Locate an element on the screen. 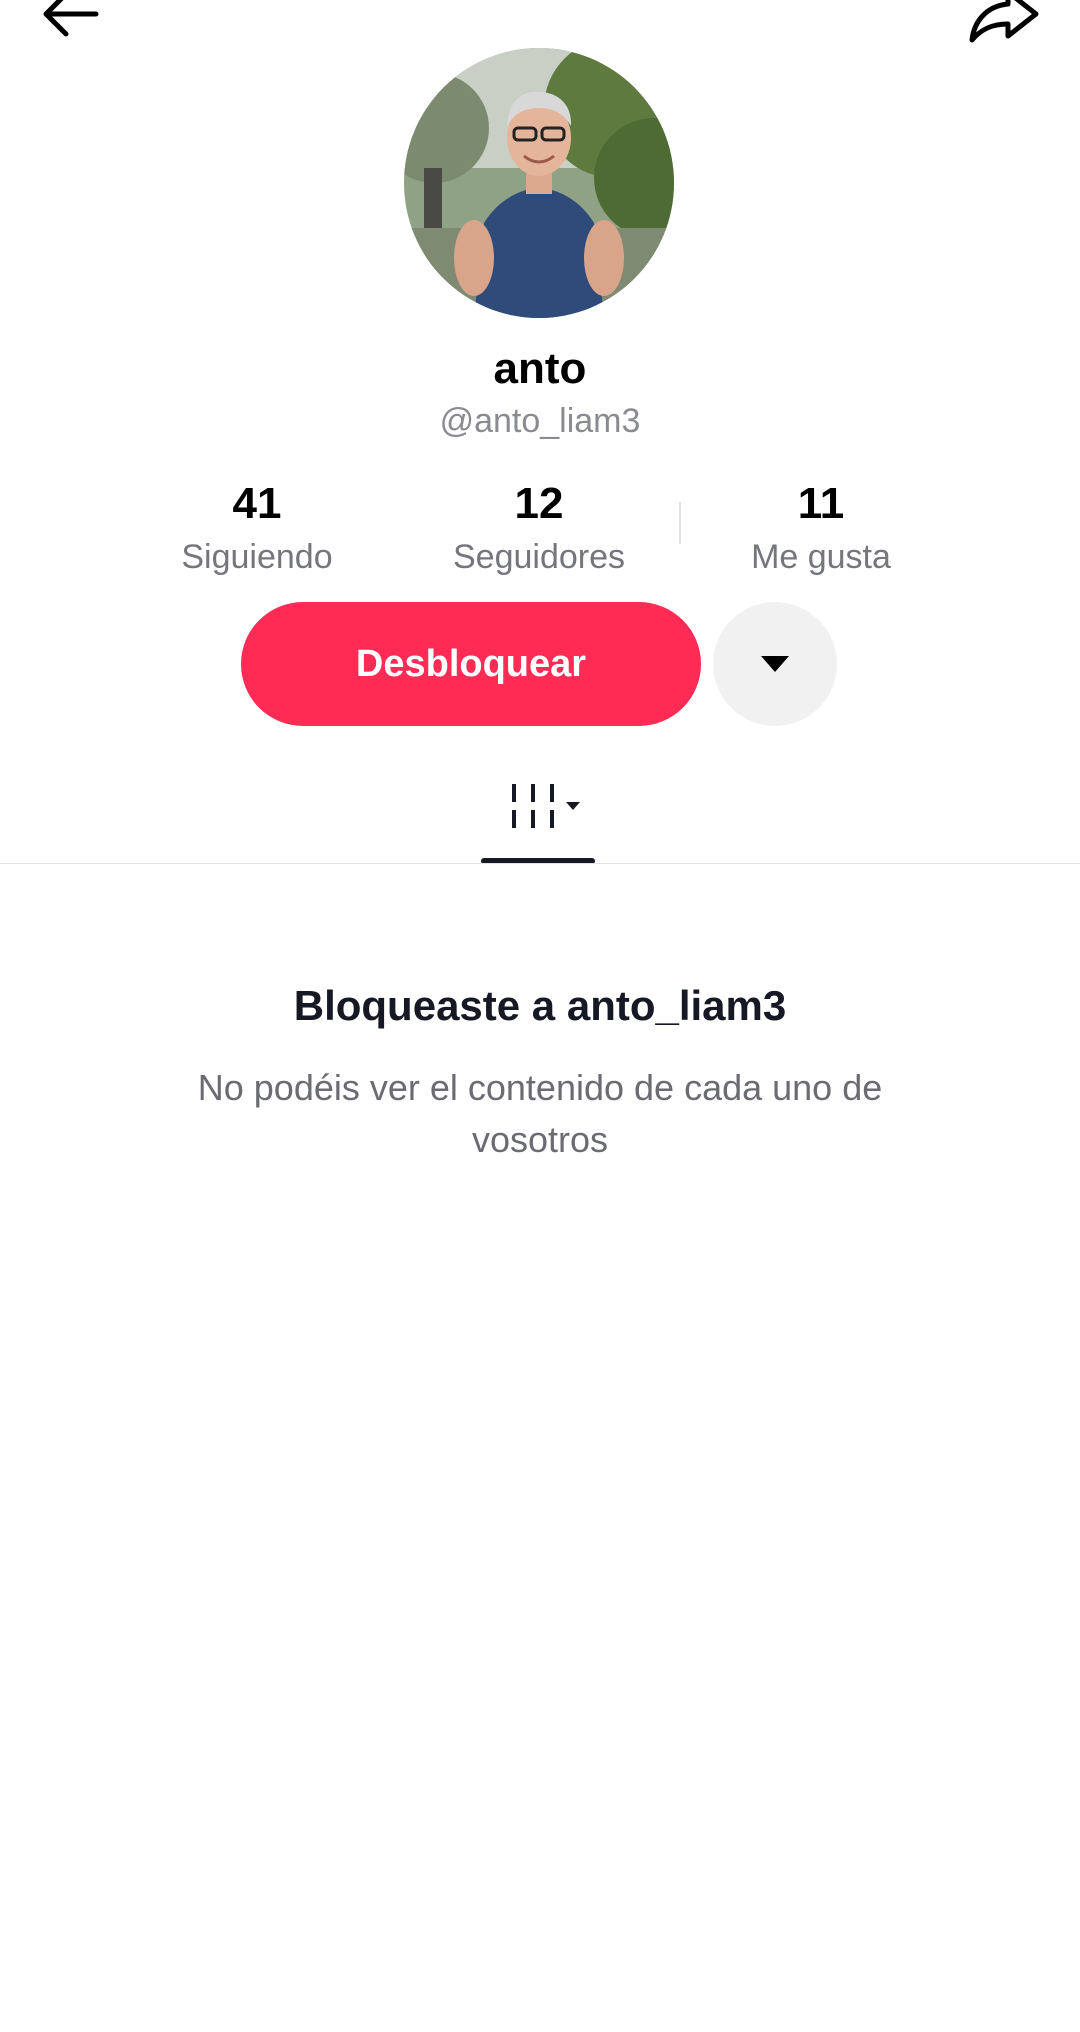 This screenshot has width=1080, height=2032. display-name: anto is located at coordinates (540, 368).